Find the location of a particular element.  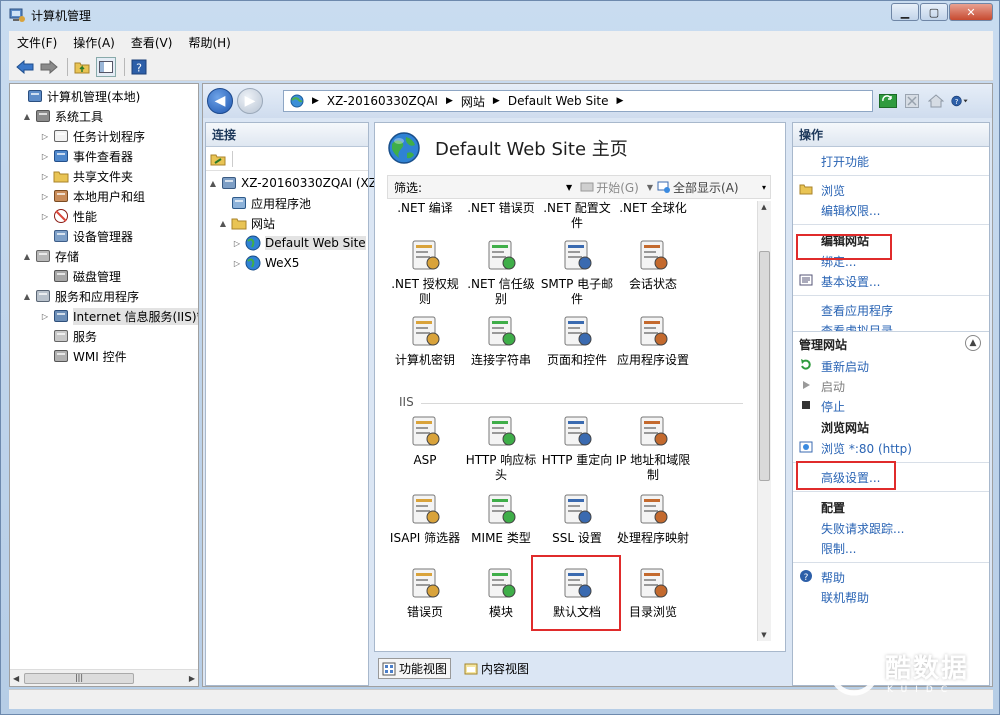

tree-item: ▷ 本地用户和组 is located at coordinates (92, 196).